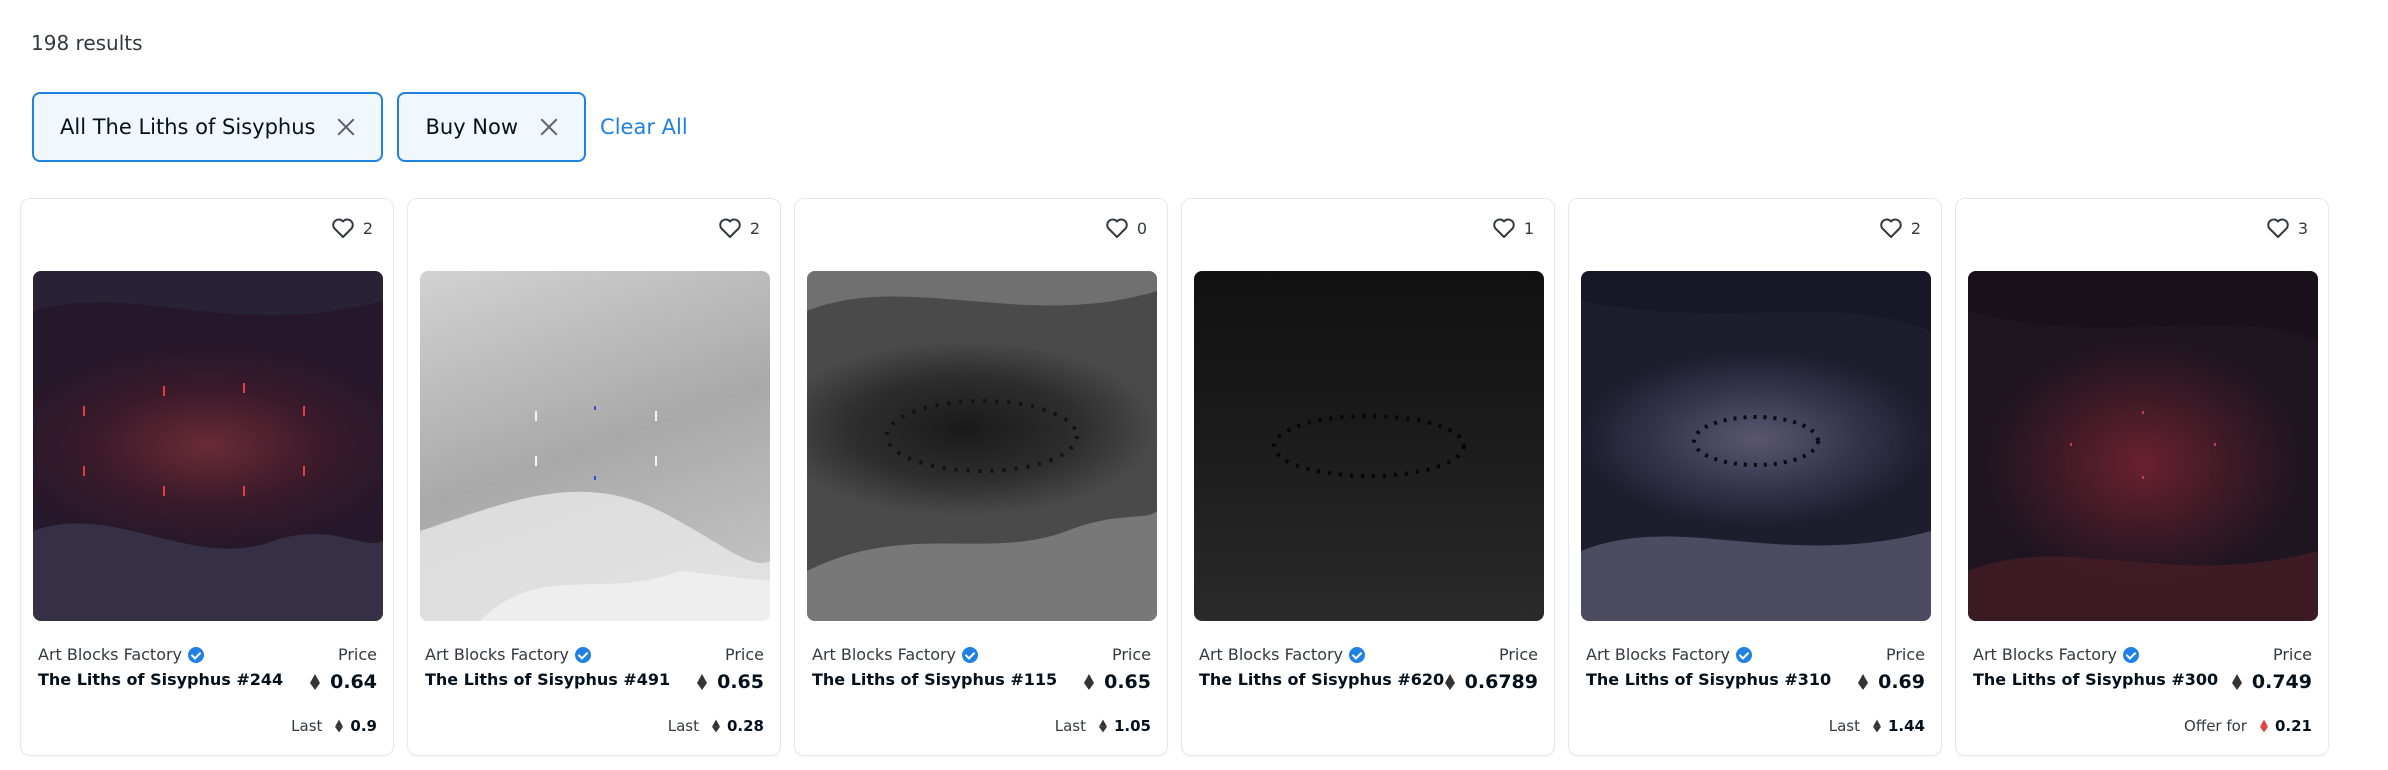 This screenshot has height=770, width=2388. What do you see at coordinates (343, 682) in the screenshot?
I see `price-value: 0.64` at bounding box center [343, 682].